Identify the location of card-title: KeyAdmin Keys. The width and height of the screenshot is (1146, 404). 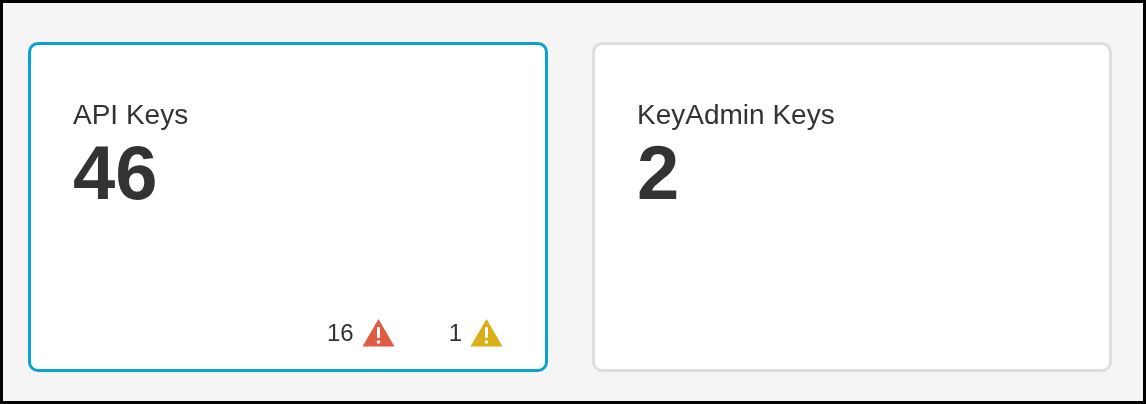
(736, 115).